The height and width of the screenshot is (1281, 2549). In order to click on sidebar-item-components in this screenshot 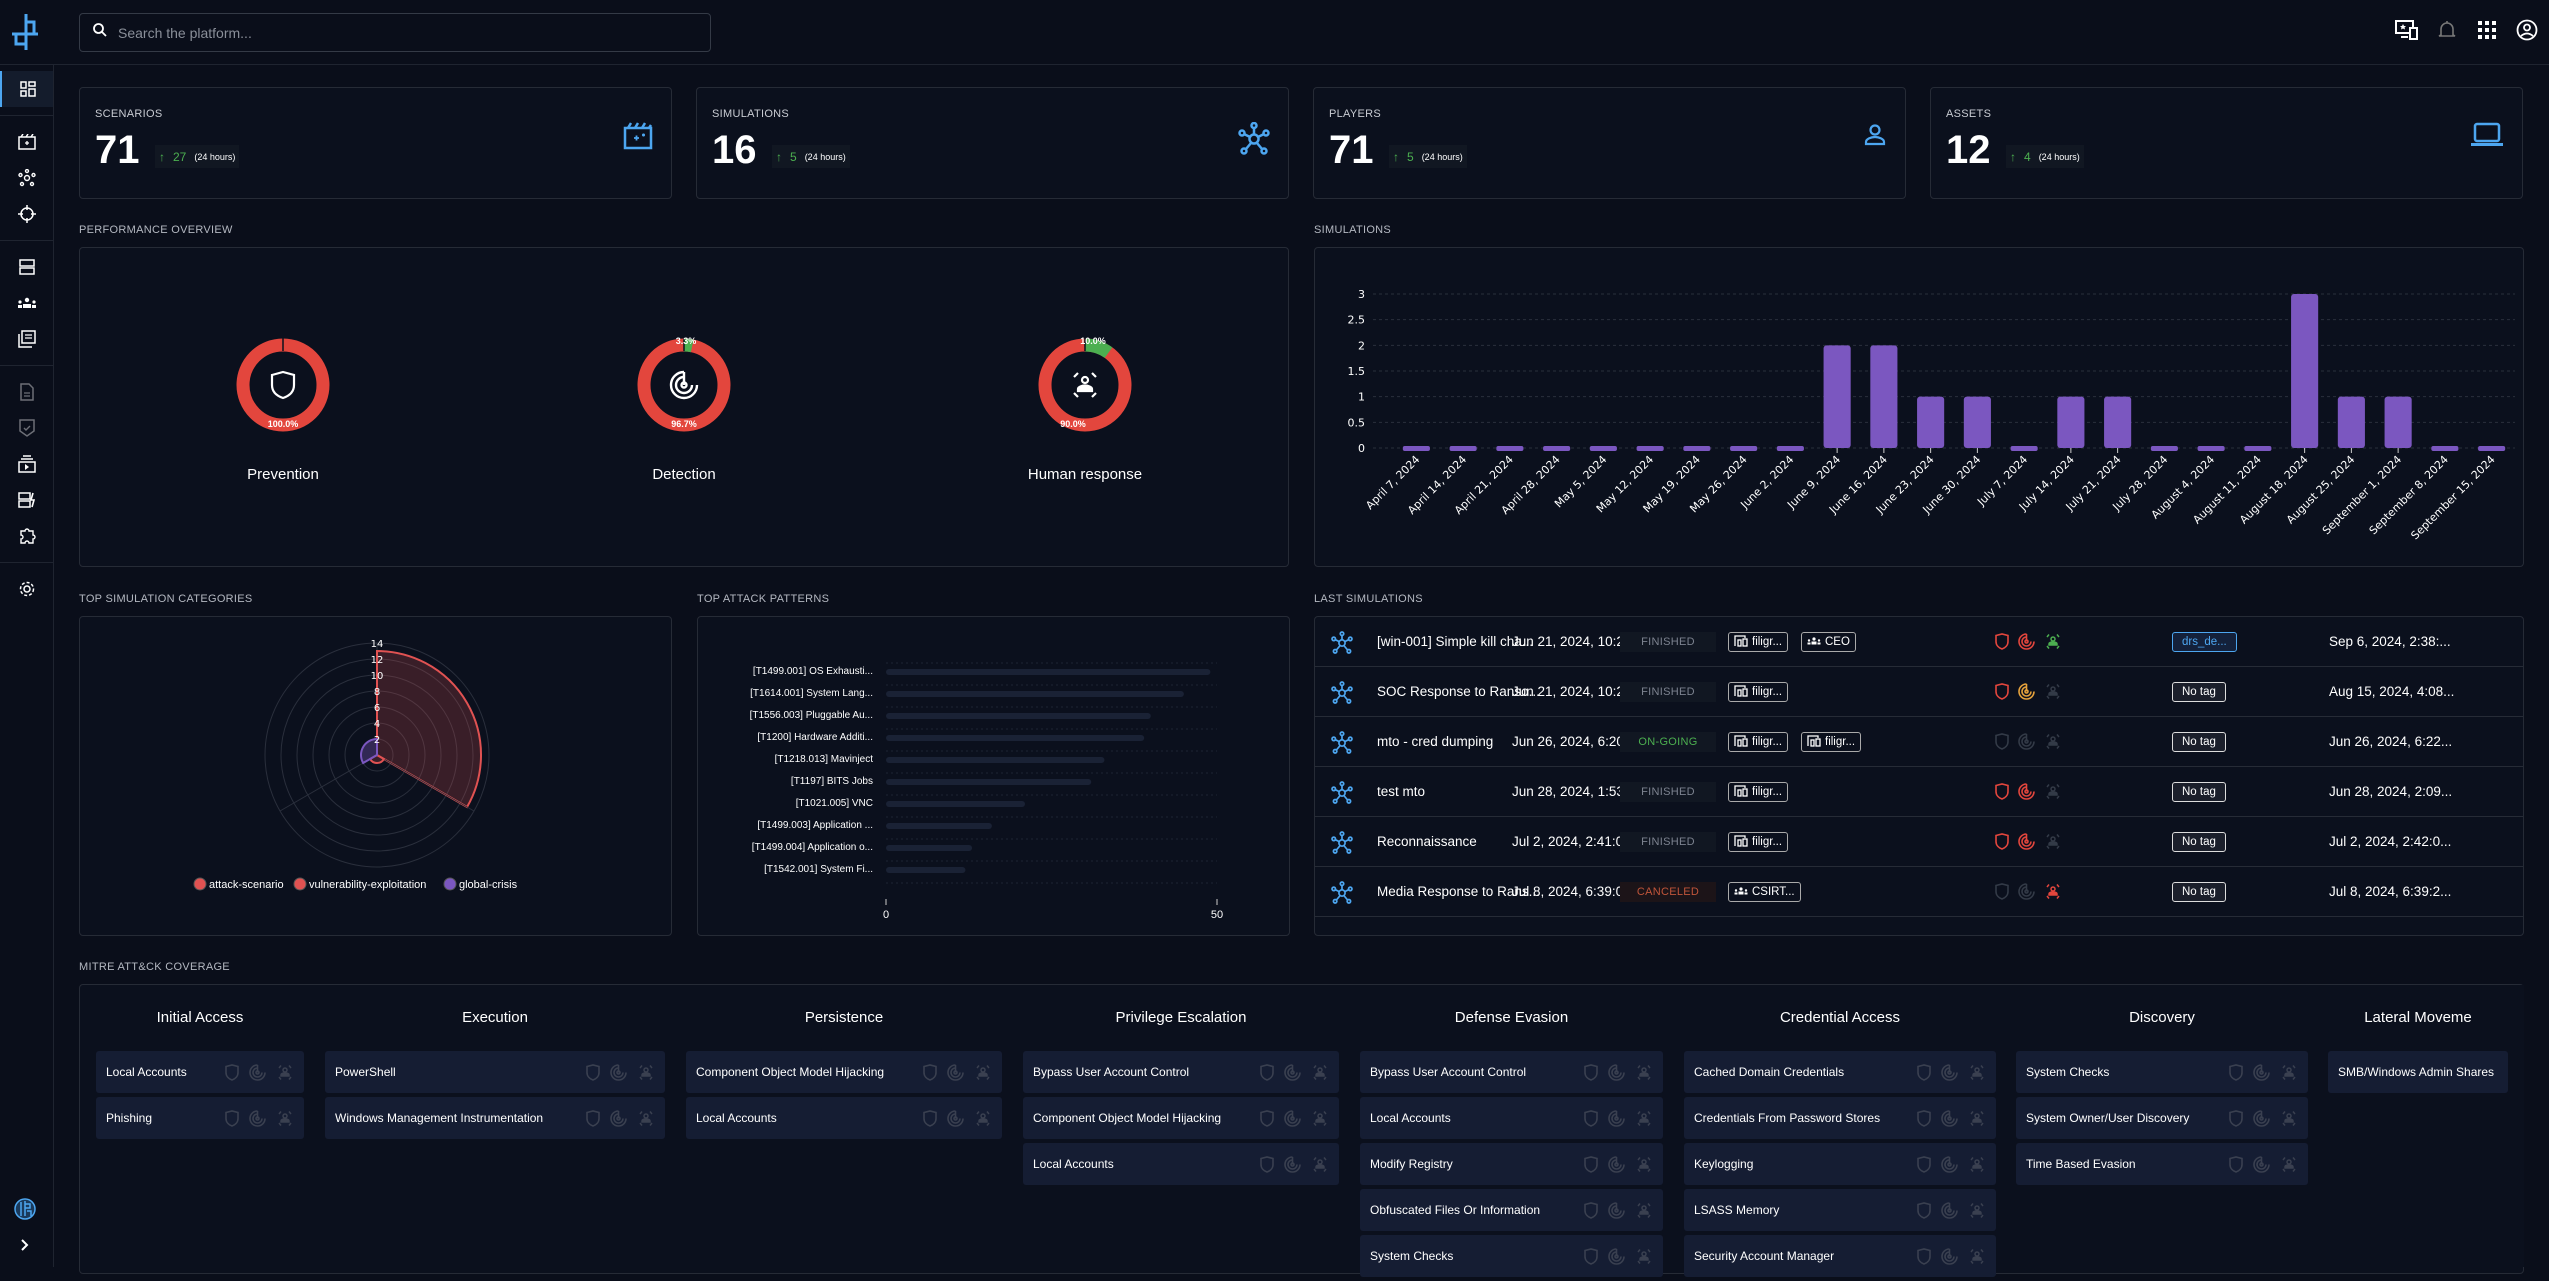, I will do `click(26, 339)`.